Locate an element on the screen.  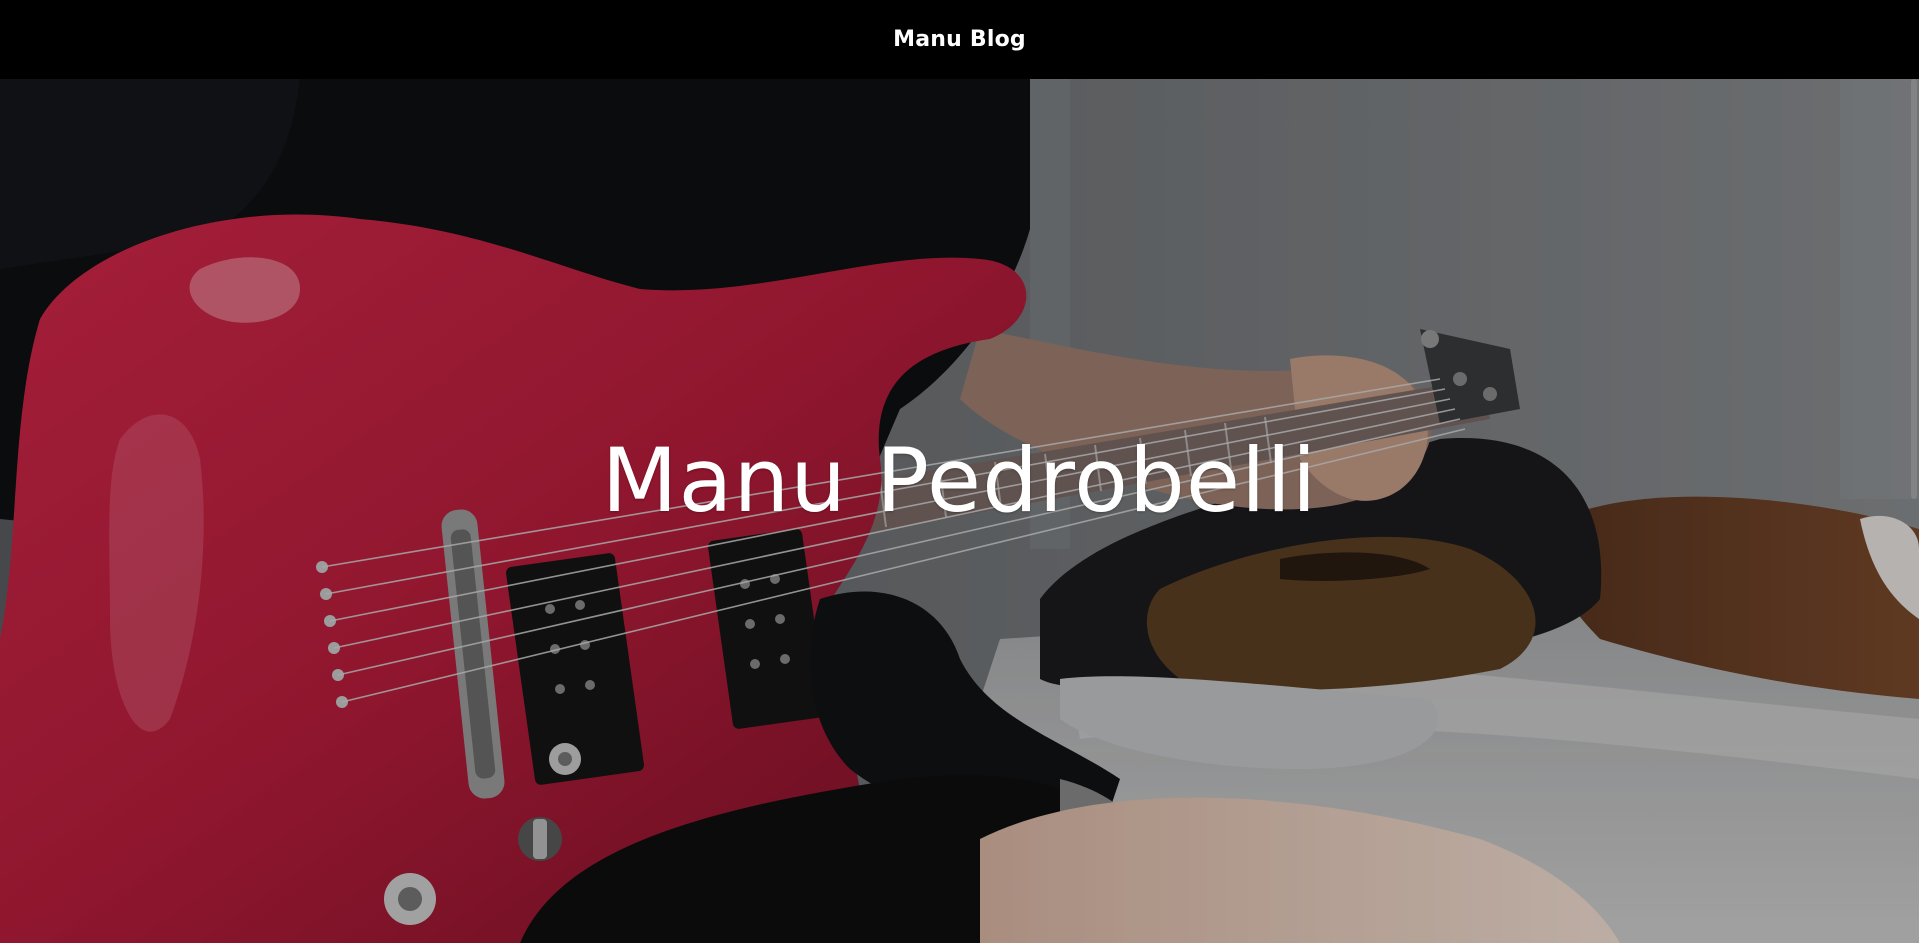
brand-link: Manu Blog is located at coordinates (959, 39).